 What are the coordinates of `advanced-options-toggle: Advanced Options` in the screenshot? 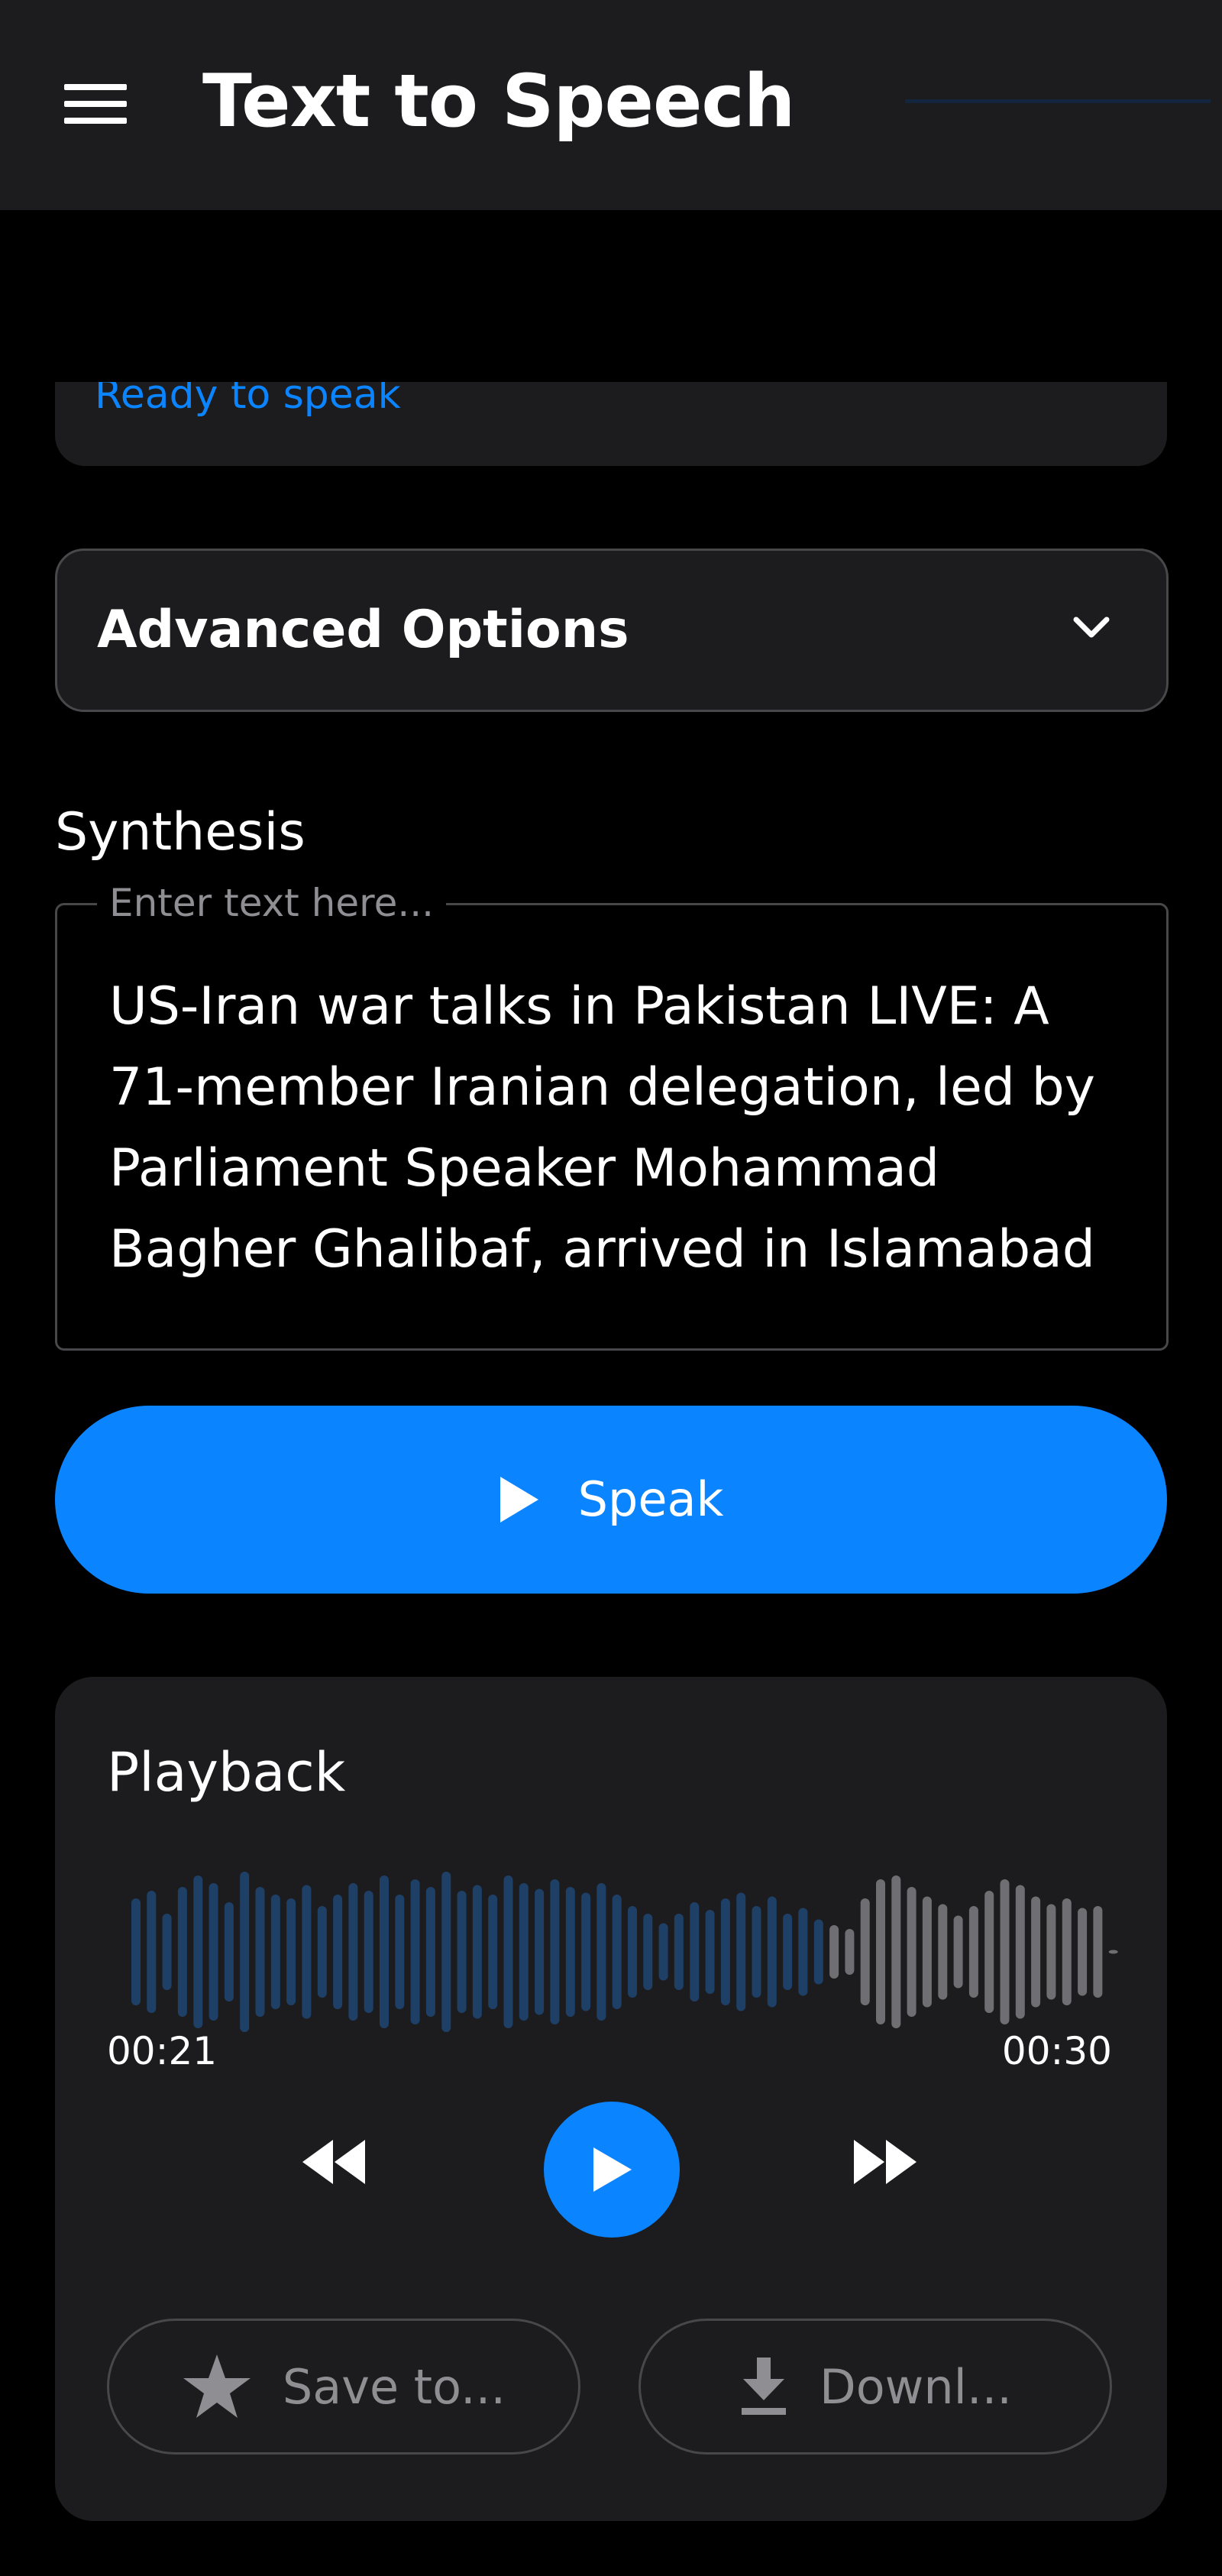 It's located at (612, 630).